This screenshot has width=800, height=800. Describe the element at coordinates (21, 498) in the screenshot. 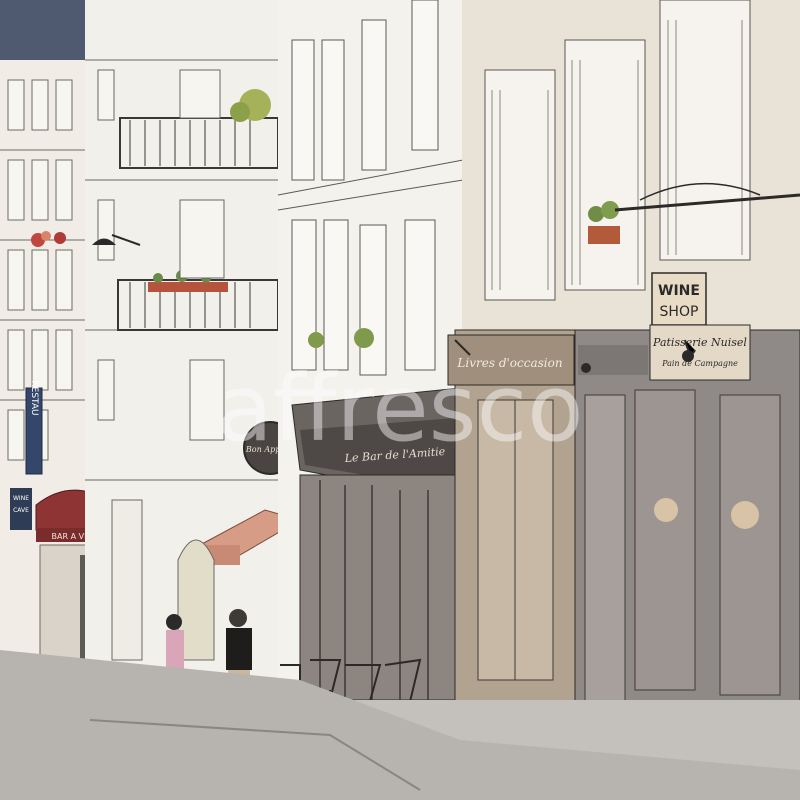

I see `small-wine-sign: WINE` at that location.